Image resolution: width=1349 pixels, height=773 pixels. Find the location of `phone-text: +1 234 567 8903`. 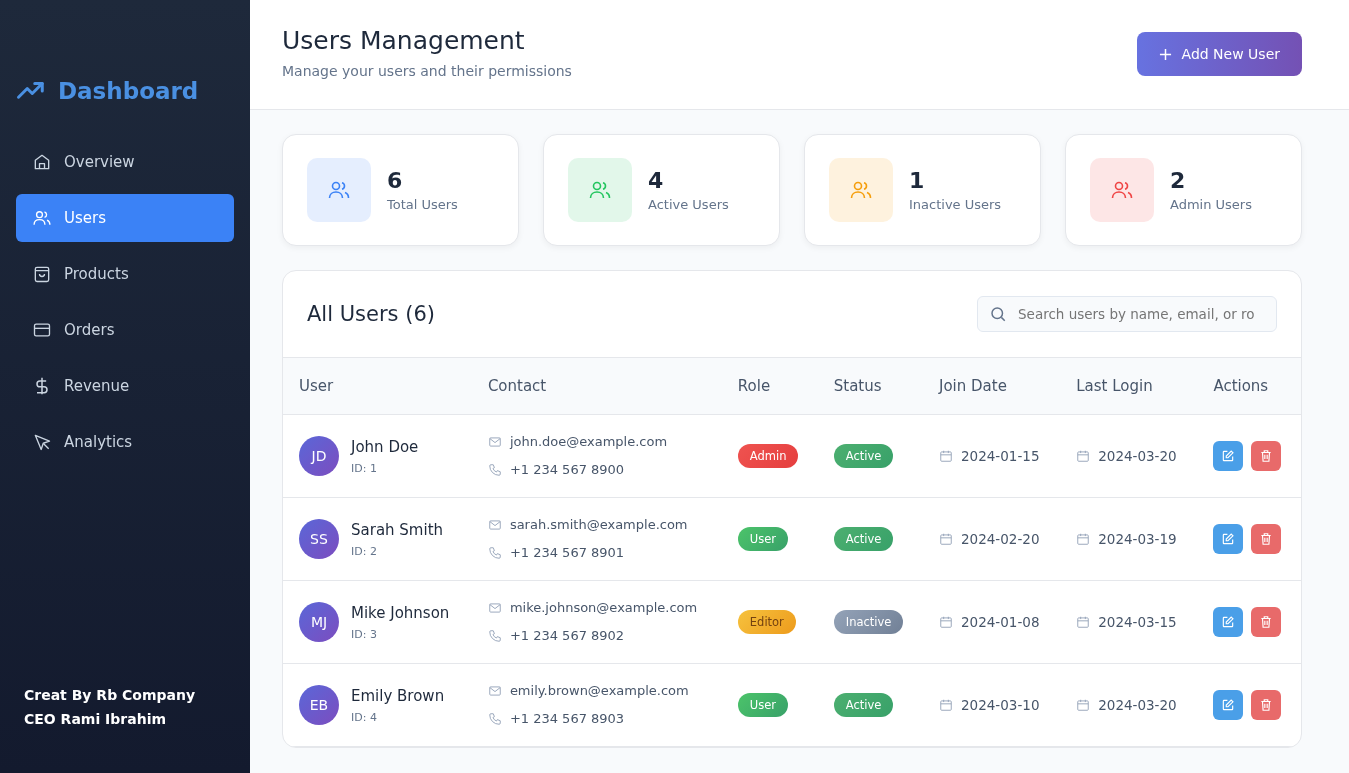

phone-text: +1 234 567 8903 is located at coordinates (567, 719).